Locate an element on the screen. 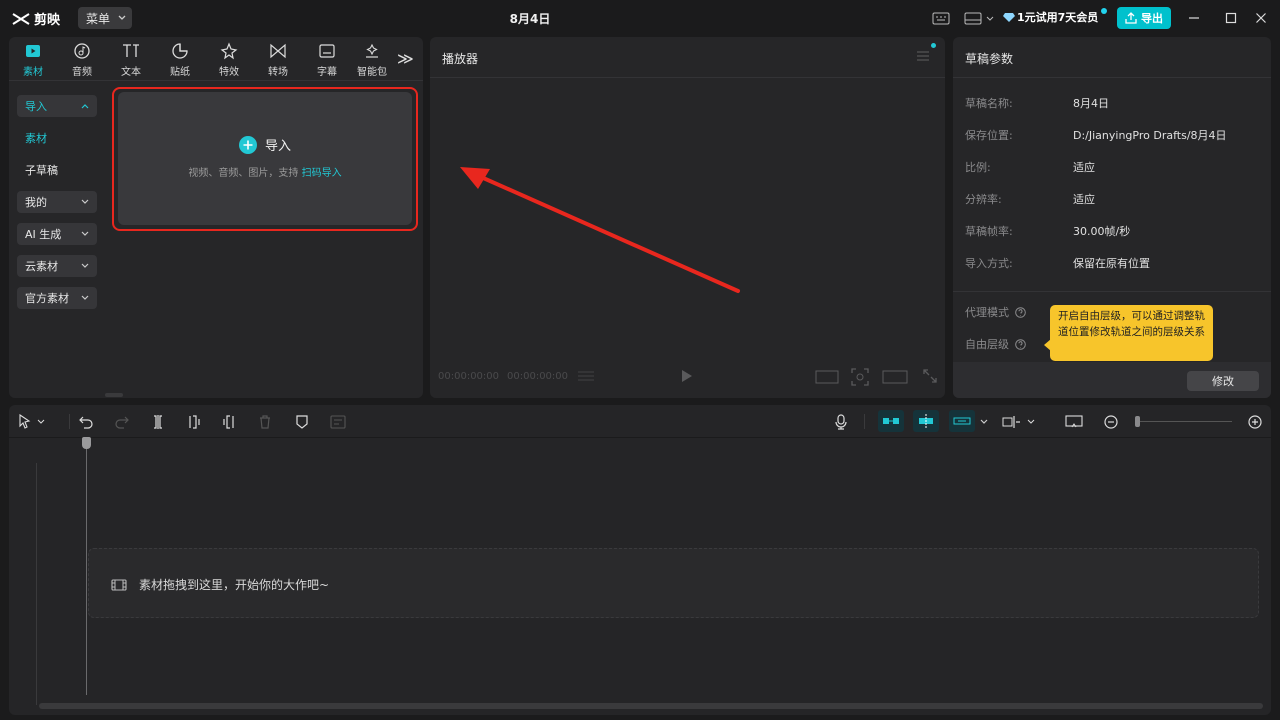 Image resolution: width=1280 pixels, height=720 pixels. import-drop-area: 导入 视频、音频、图片，支持 扫码导入 is located at coordinates (265, 158).